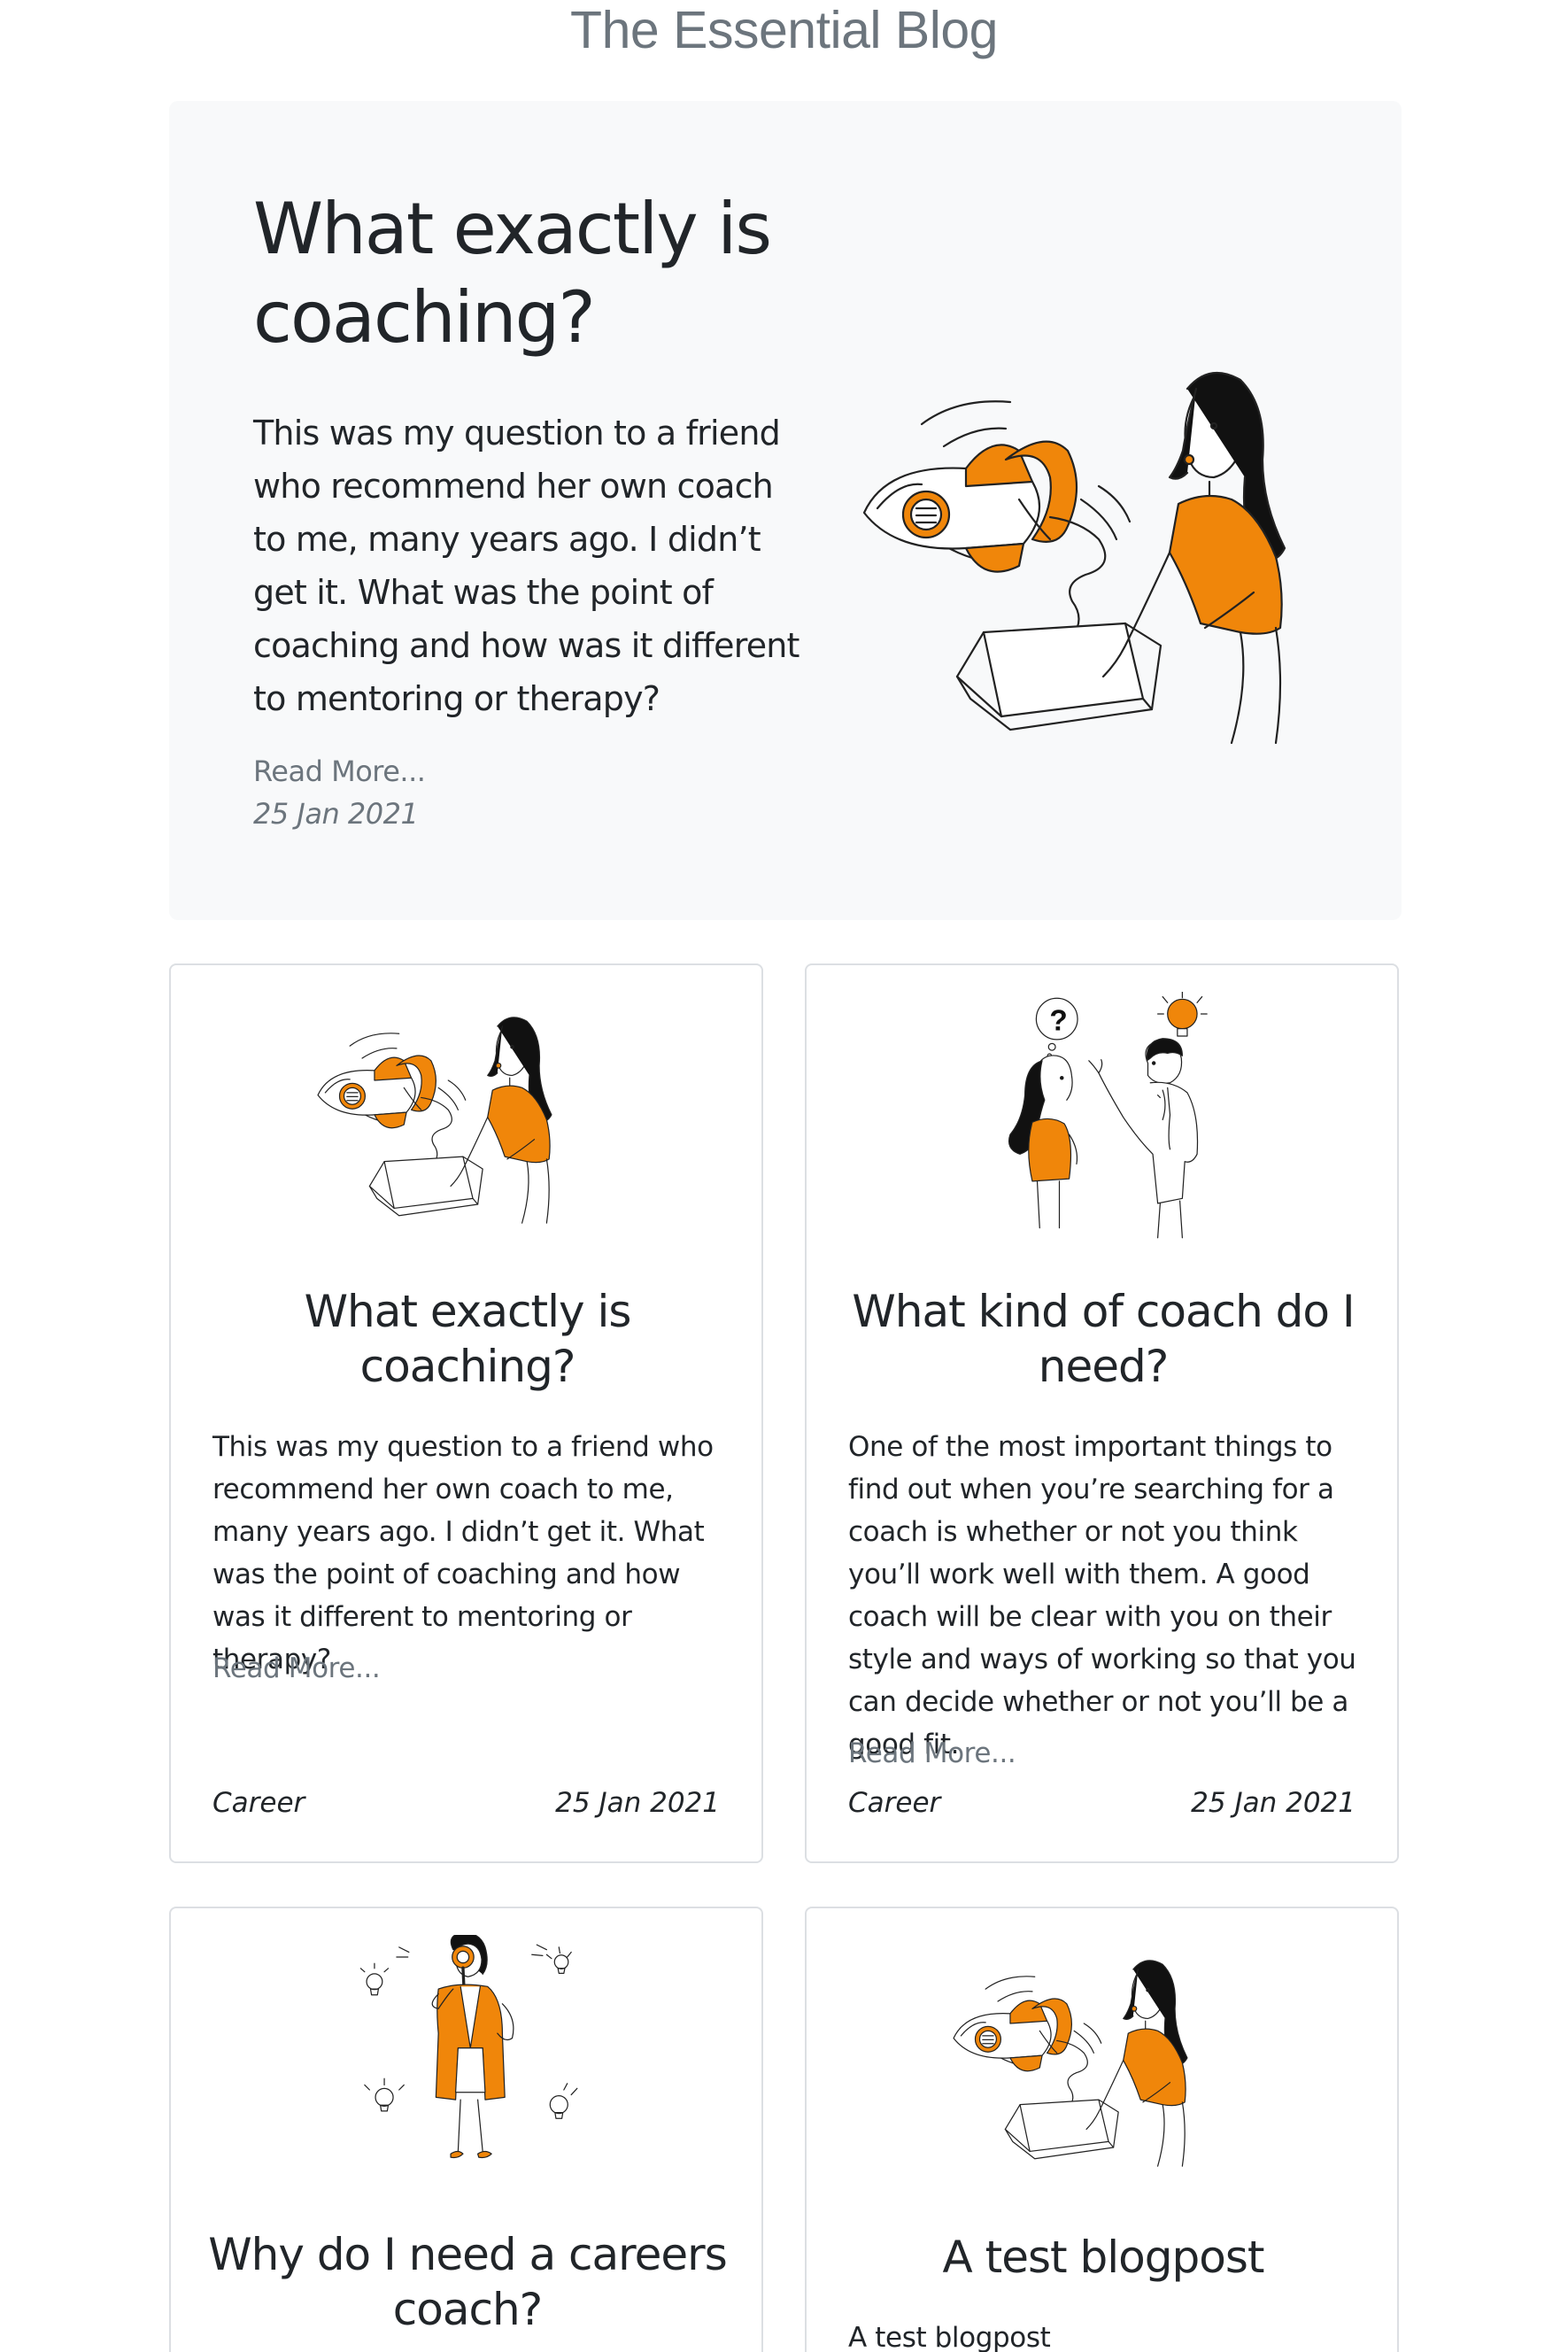 The width and height of the screenshot is (1568, 2352). Describe the element at coordinates (527, 273) in the screenshot. I see `featured-post-title: What exactly is coaching?` at that location.